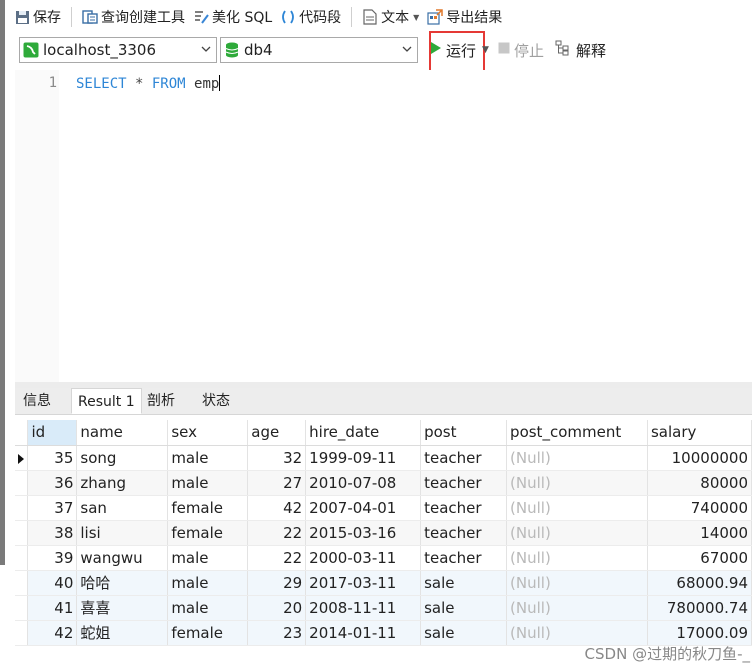  I want to click on table-cell: 41, so click(52, 608).